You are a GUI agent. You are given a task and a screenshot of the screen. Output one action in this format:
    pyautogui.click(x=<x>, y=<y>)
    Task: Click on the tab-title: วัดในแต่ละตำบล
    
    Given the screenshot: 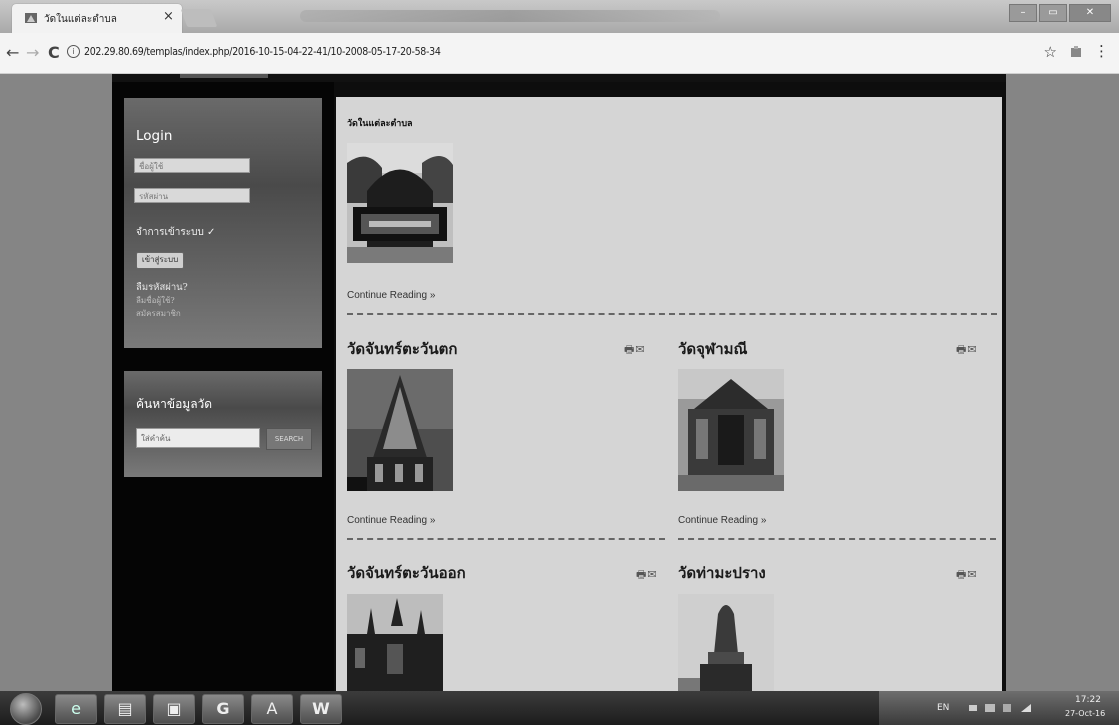 What is the action you would take?
    pyautogui.click(x=80, y=19)
    